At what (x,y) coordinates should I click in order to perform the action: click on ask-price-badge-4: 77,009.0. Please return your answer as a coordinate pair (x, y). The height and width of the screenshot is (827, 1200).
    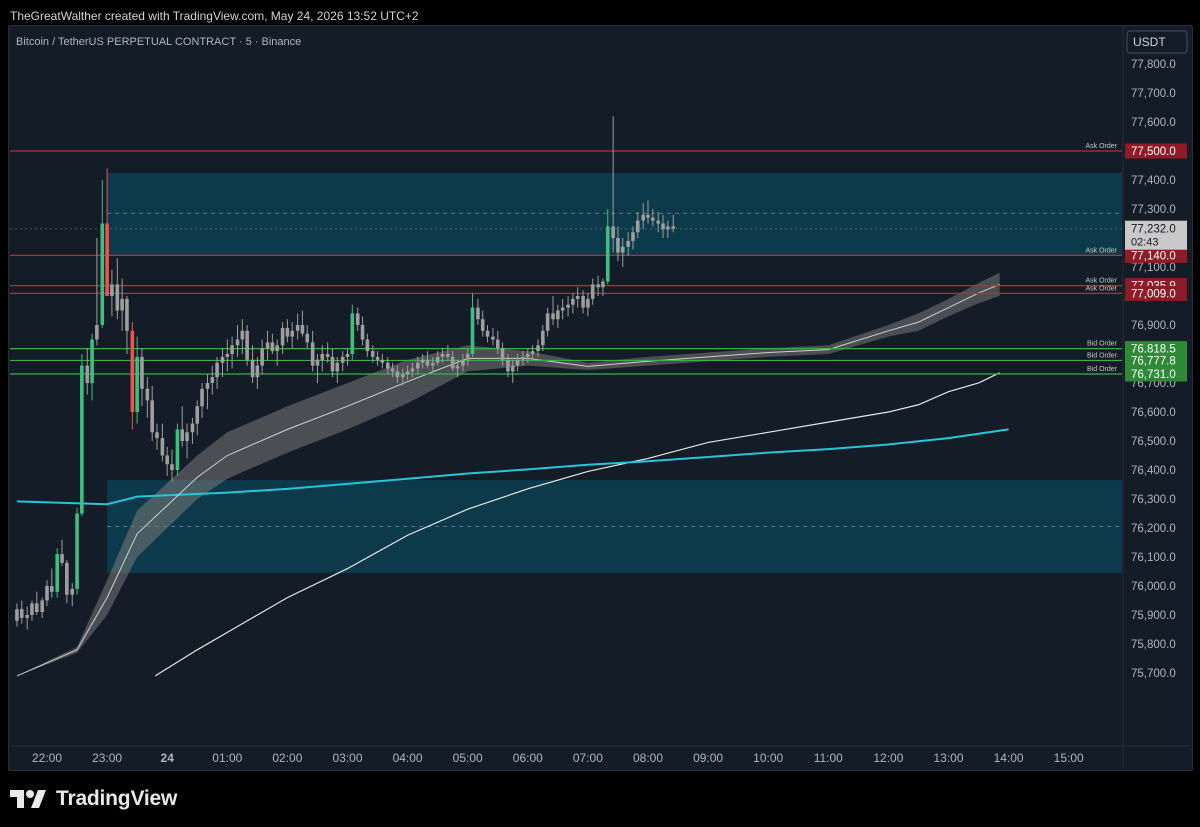
    Looking at the image, I should click on (1156, 293).